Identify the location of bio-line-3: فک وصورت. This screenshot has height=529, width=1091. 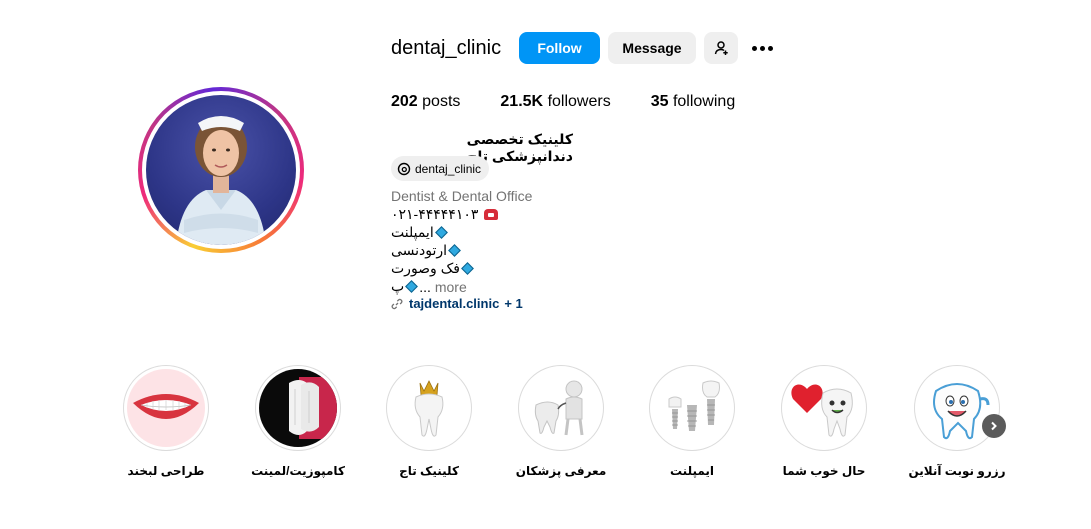
(425, 268).